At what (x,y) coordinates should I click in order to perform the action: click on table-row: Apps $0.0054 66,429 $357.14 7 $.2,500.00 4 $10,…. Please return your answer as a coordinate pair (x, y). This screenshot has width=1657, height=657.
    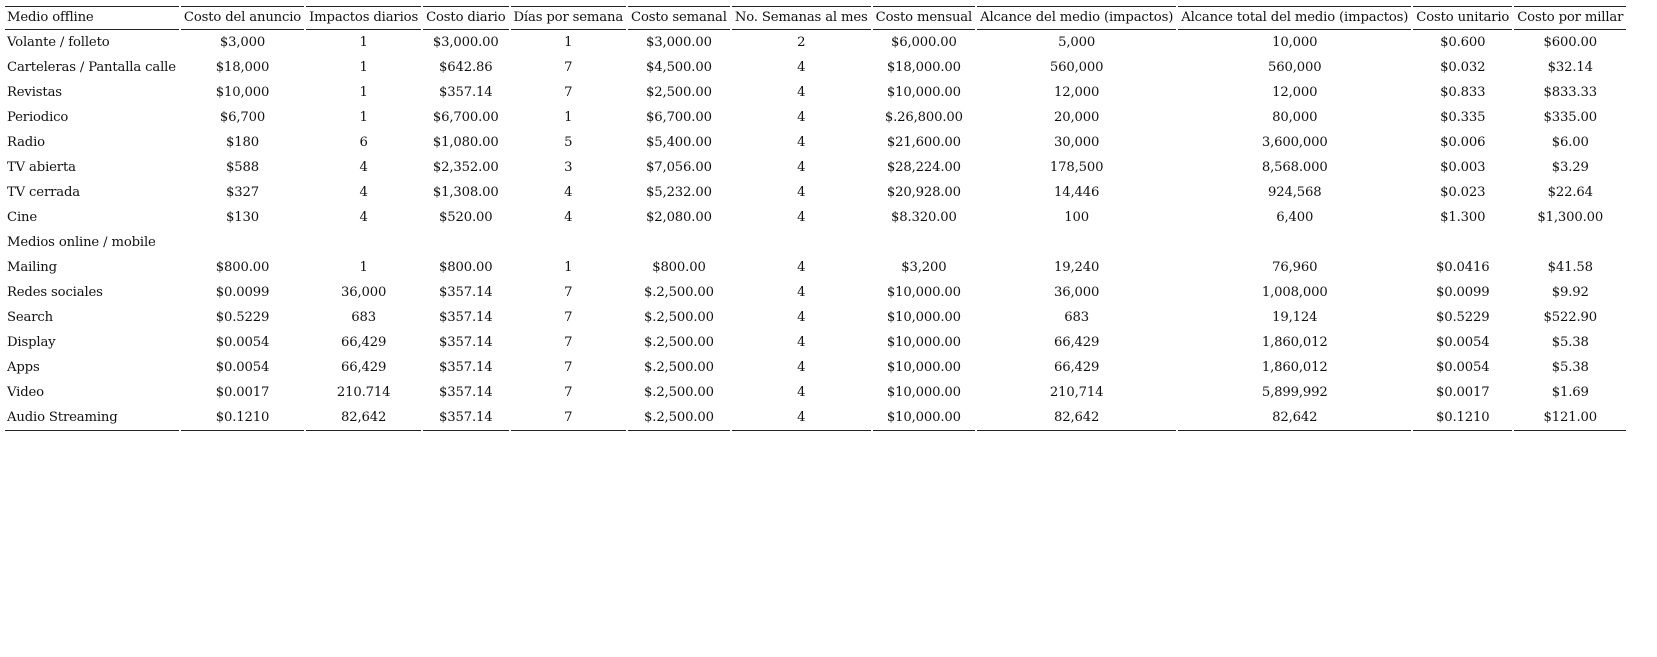
    Looking at the image, I should click on (815, 367).